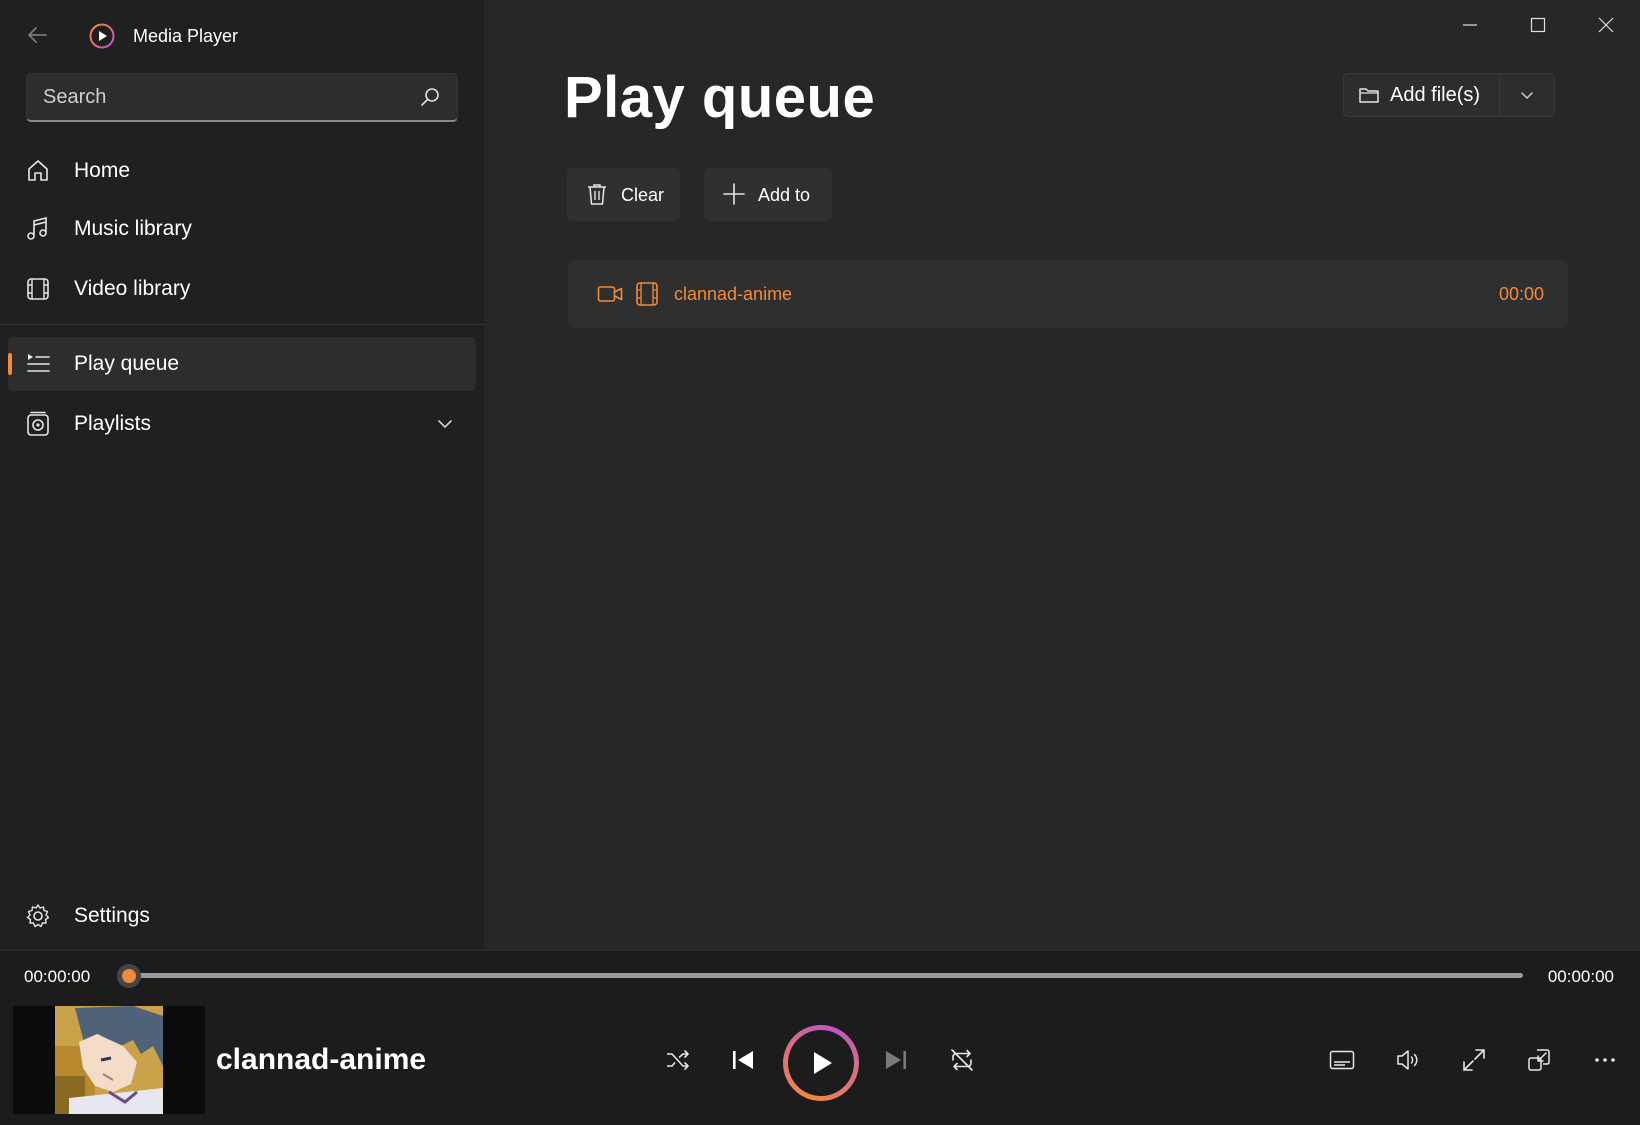 The height and width of the screenshot is (1125, 1640). I want to click on add-files-label: Add file(s), so click(1435, 95).